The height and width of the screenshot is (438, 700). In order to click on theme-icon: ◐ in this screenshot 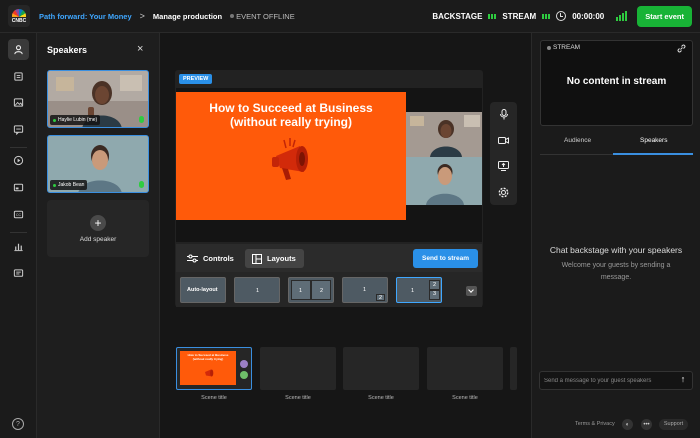, I will do `click(627, 424)`.